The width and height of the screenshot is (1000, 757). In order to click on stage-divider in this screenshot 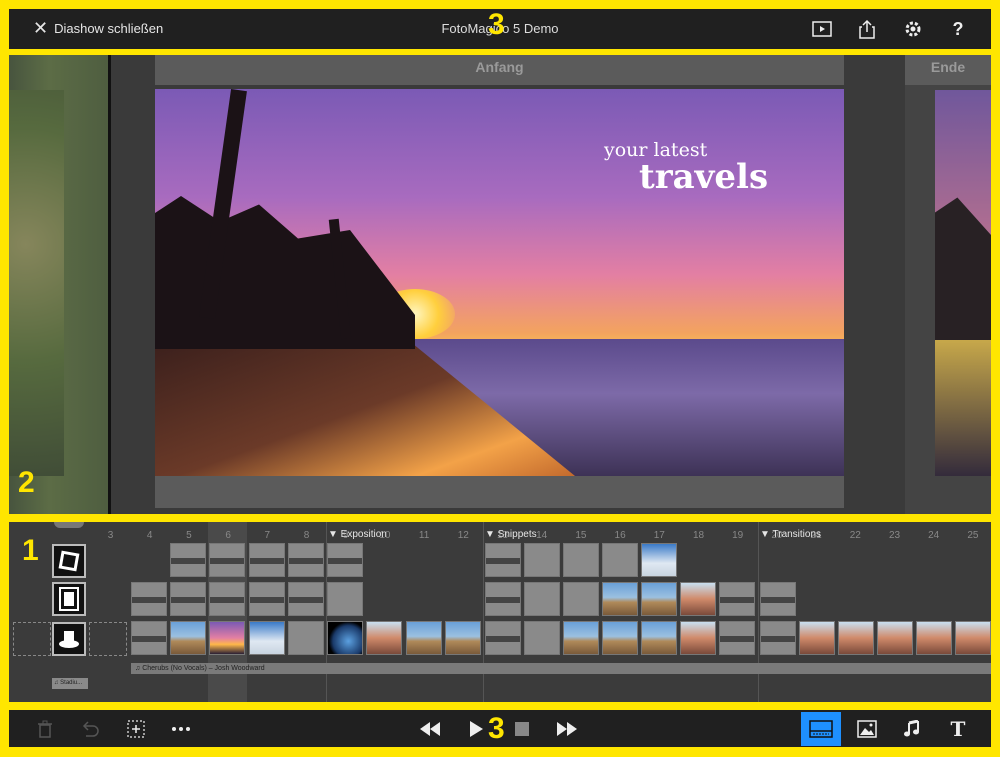, I will do `click(109, 284)`.